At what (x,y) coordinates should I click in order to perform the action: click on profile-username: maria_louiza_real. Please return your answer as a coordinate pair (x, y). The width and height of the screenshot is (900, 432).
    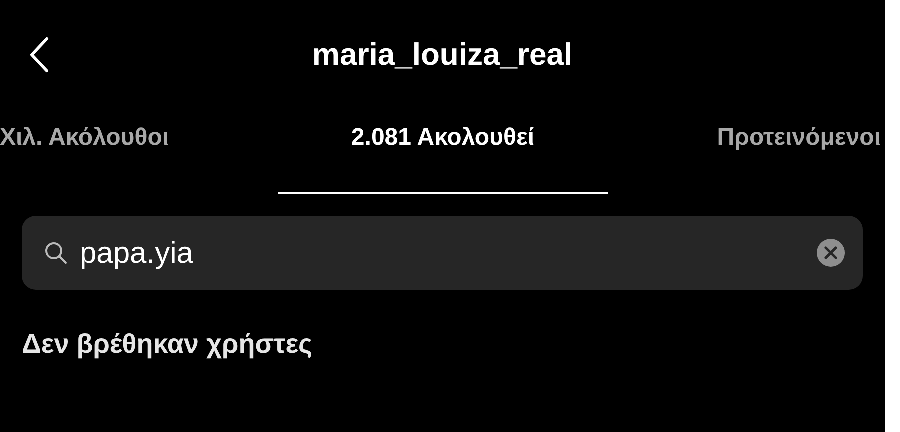
    Looking at the image, I should click on (442, 54).